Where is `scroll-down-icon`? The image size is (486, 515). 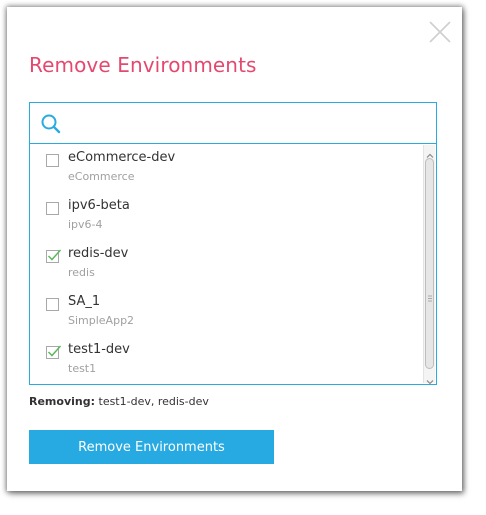
scroll-down-icon is located at coordinates (430, 382).